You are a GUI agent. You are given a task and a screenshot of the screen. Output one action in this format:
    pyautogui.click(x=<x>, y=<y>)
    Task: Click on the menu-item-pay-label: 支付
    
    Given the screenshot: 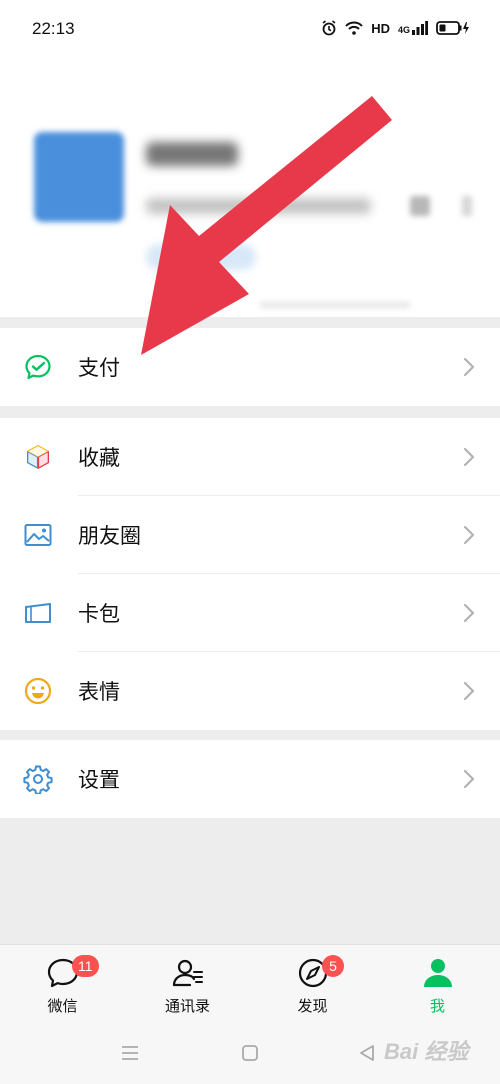 What is the action you would take?
    pyautogui.click(x=99, y=368)
    